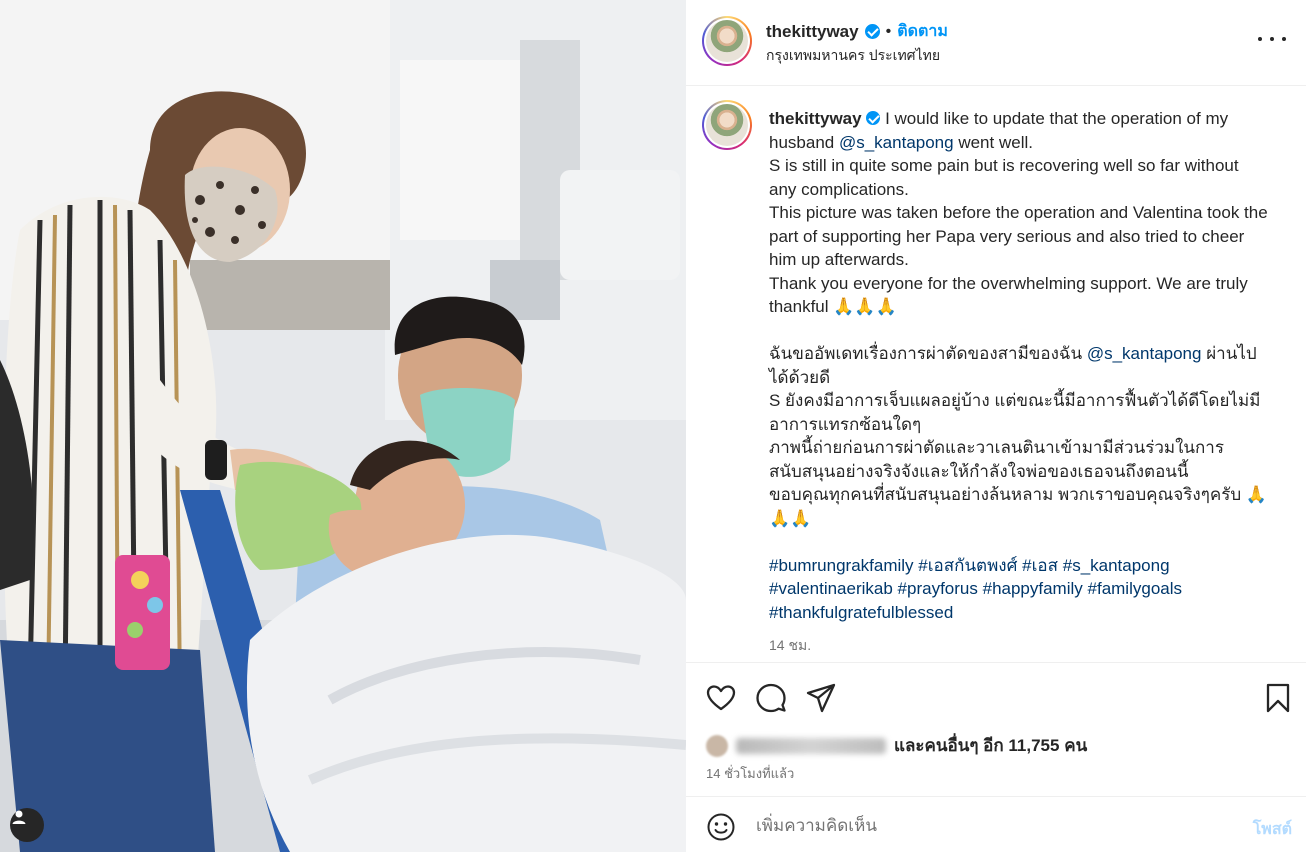 Image resolution: width=1306 pixels, height=852 pixels. Describe the element at coordinates (861, 612) in the screenshot. I see `hashtag-link: #thankfulgratefulblessed` at that location.